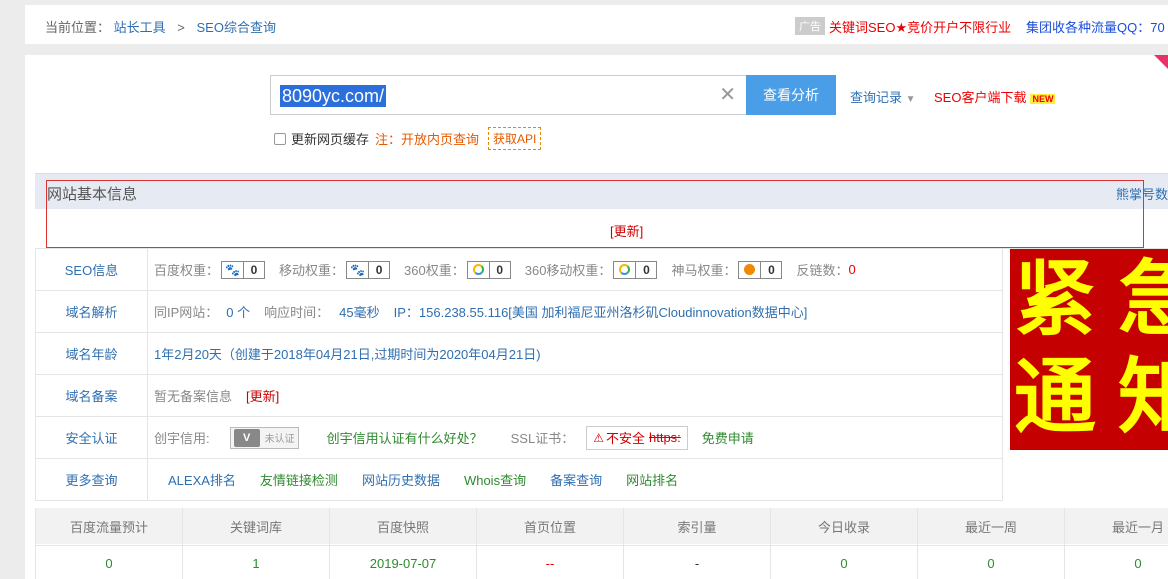  I want to click on free-apply-link: 免费申请, so click(728, 437).